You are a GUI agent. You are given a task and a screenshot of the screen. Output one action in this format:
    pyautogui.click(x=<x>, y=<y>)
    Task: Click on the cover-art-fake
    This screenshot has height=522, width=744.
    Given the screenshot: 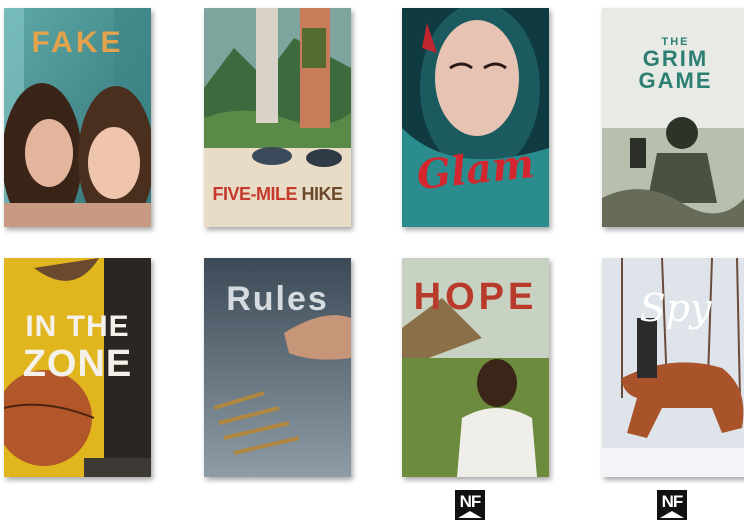 What is the action you would take?
    pyautogui.click(x=77, y=117)
    